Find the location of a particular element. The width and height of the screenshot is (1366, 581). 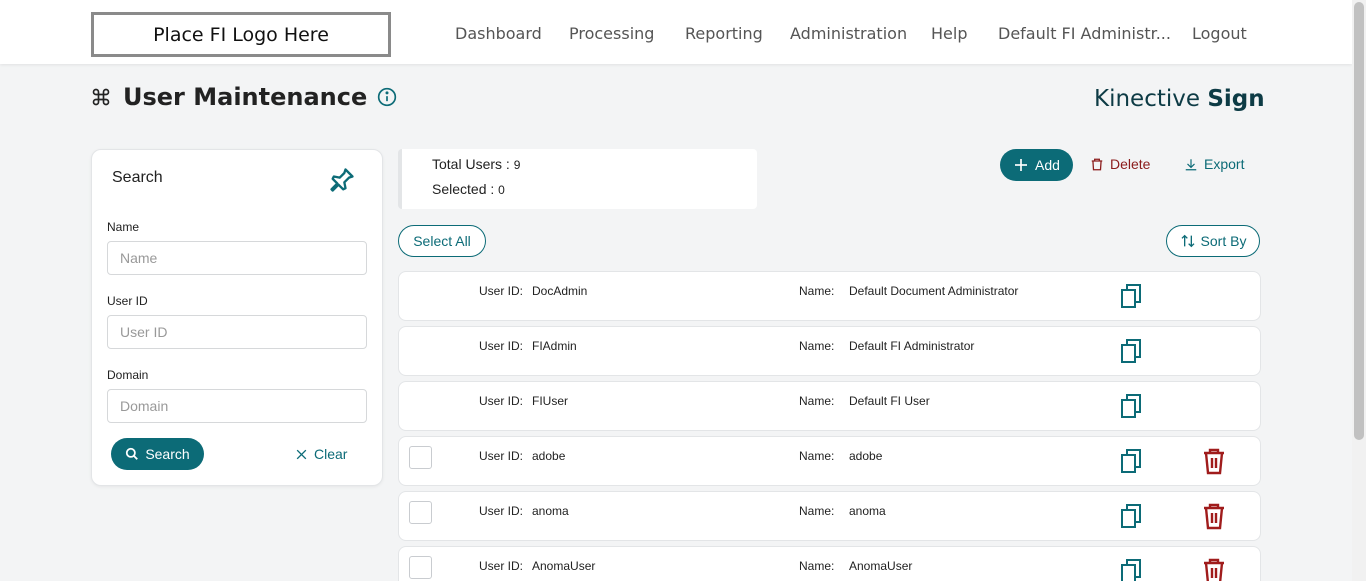

user-id-value: anoma is located at coordinates (550, 511).